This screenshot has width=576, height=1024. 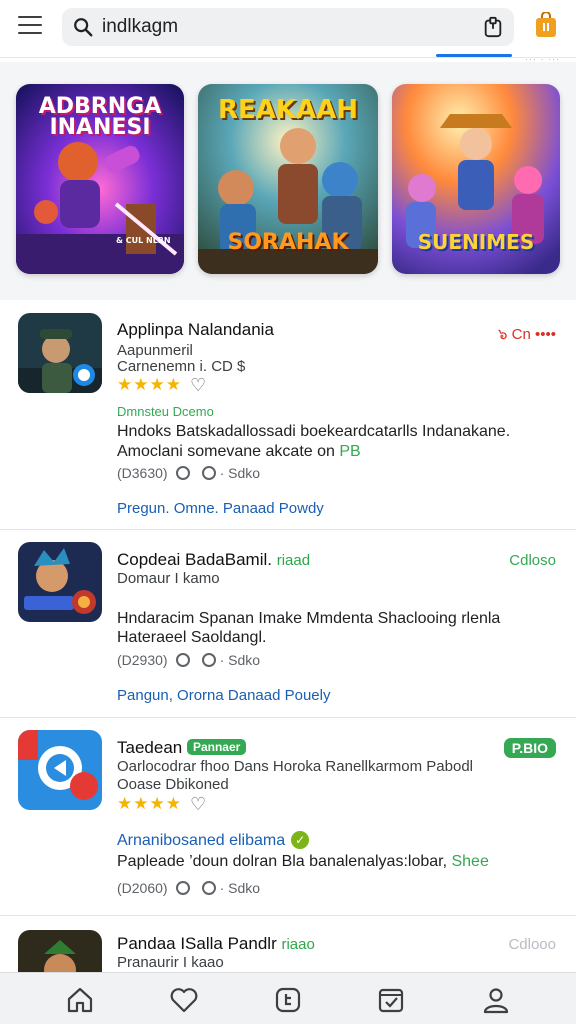 What do you see at coordinates (298, 944) in the screenshot?
I see `app-name-tag: riaao` at bounding box center [298, 944].